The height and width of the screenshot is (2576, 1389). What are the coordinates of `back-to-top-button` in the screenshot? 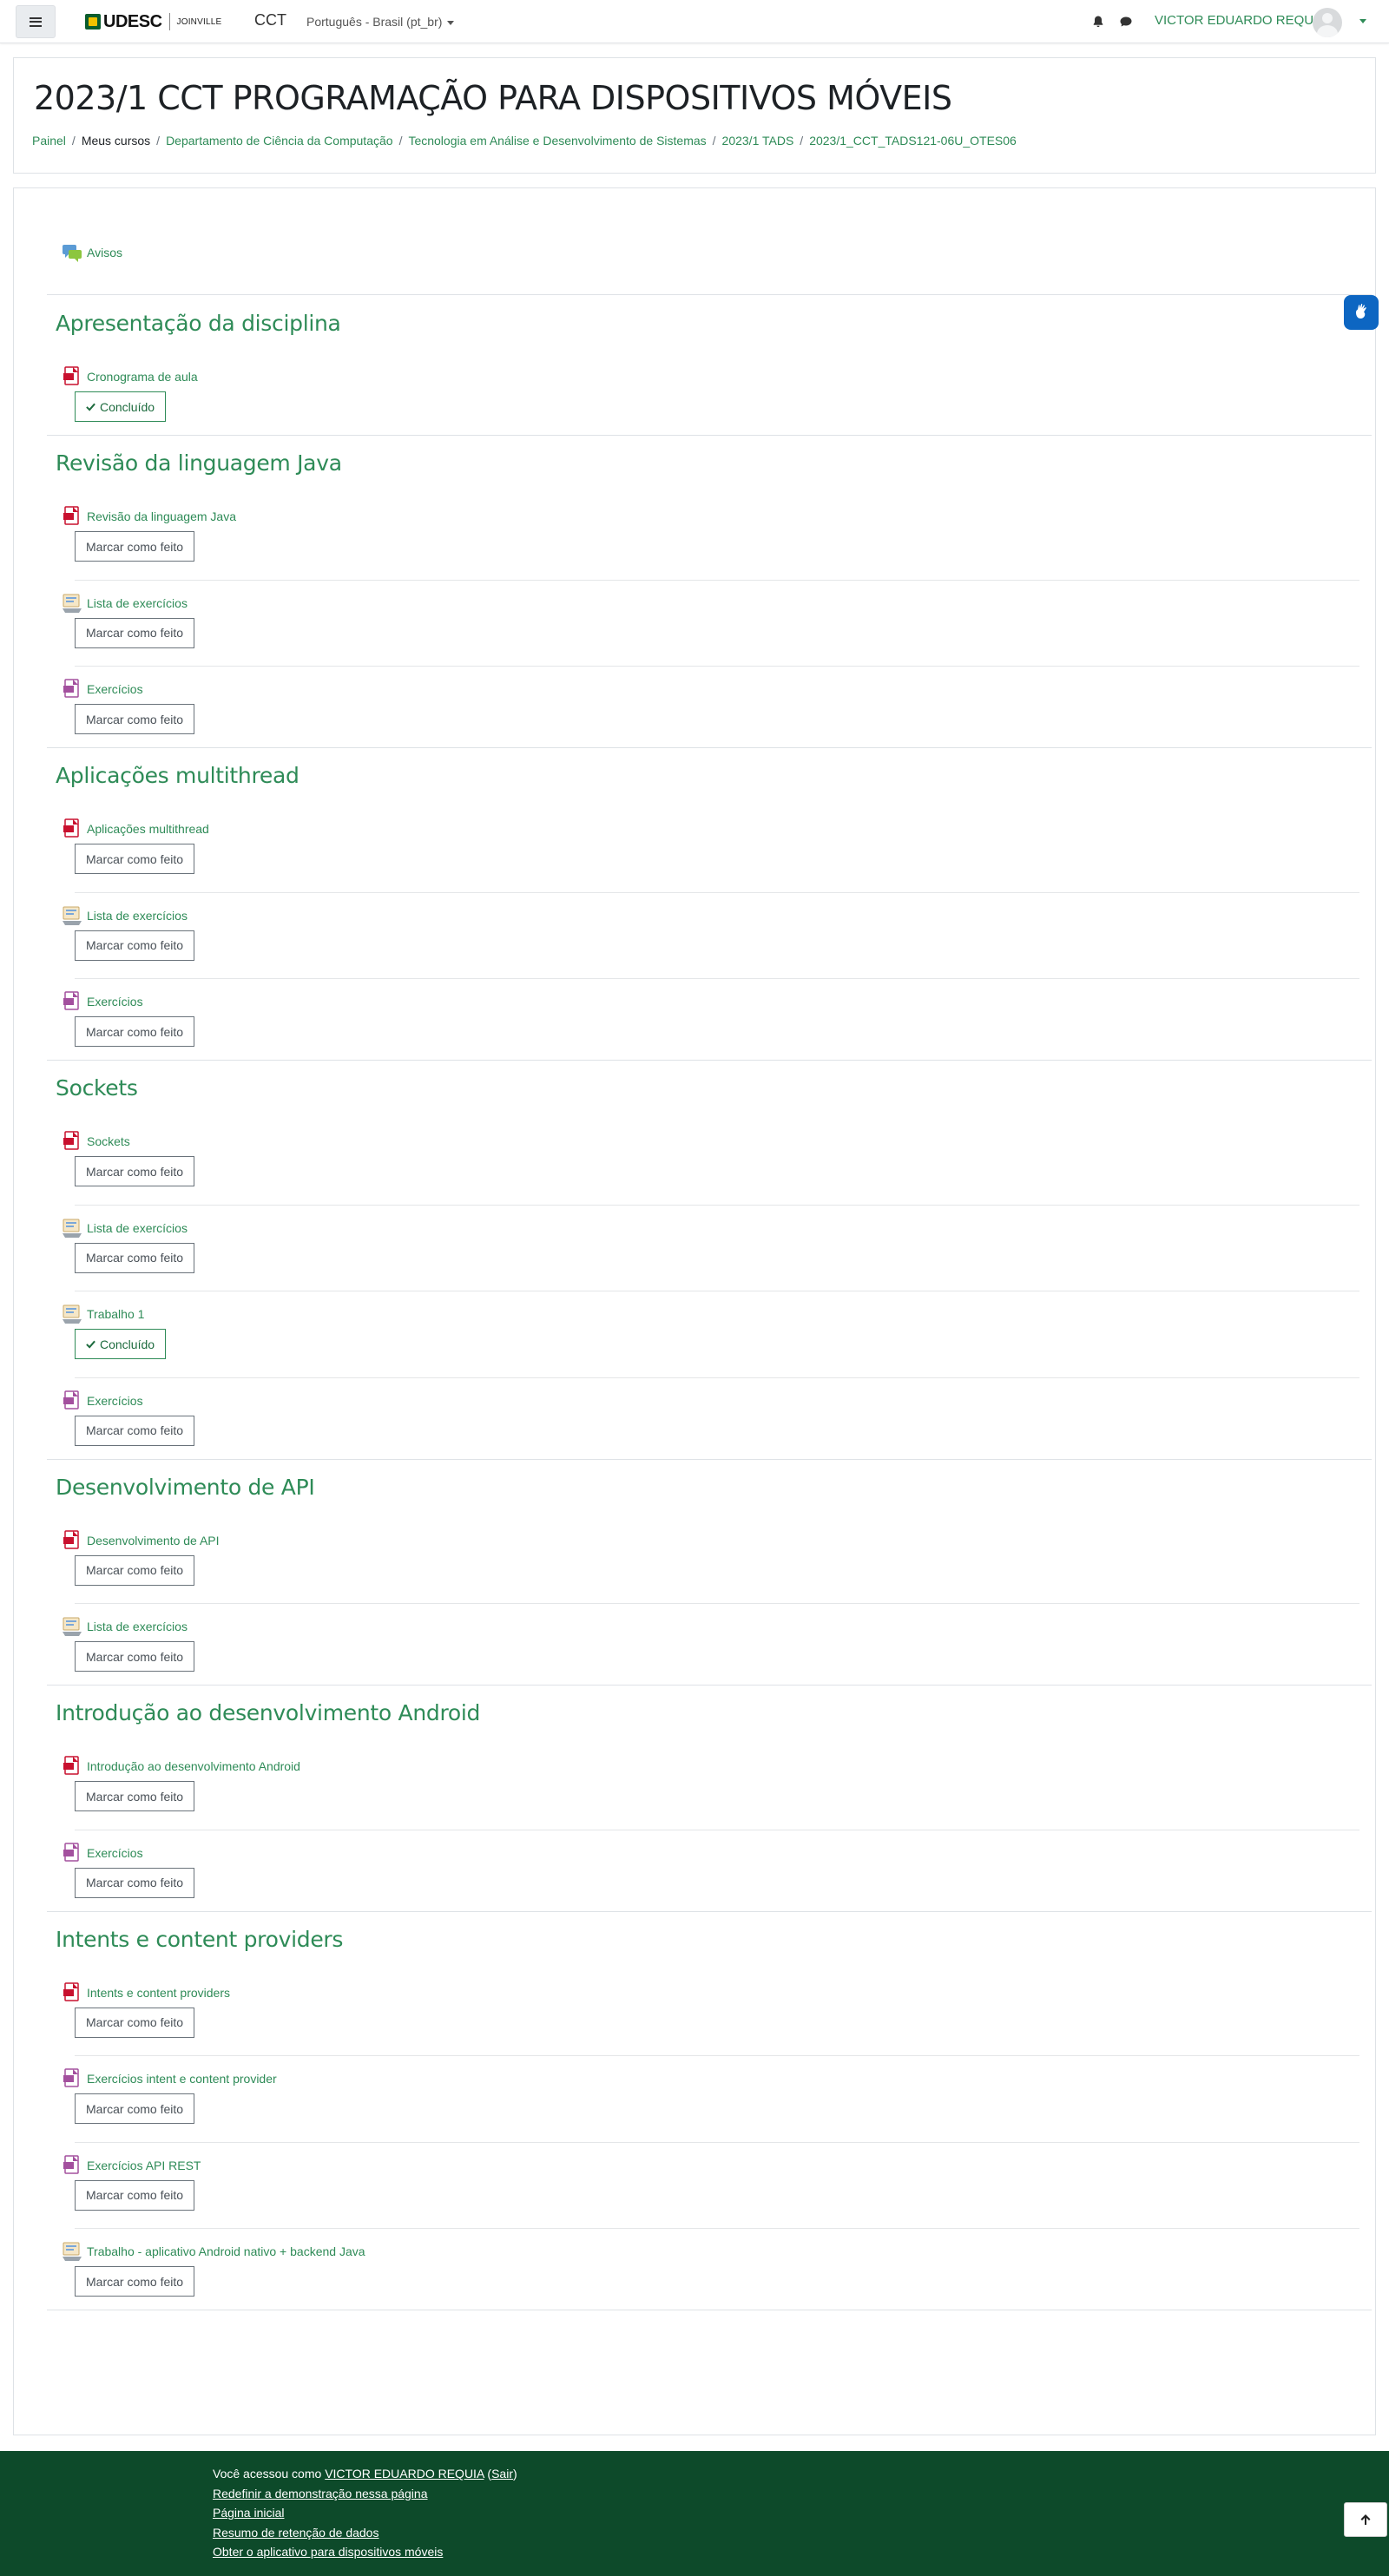 It's located at (1365, 2519).